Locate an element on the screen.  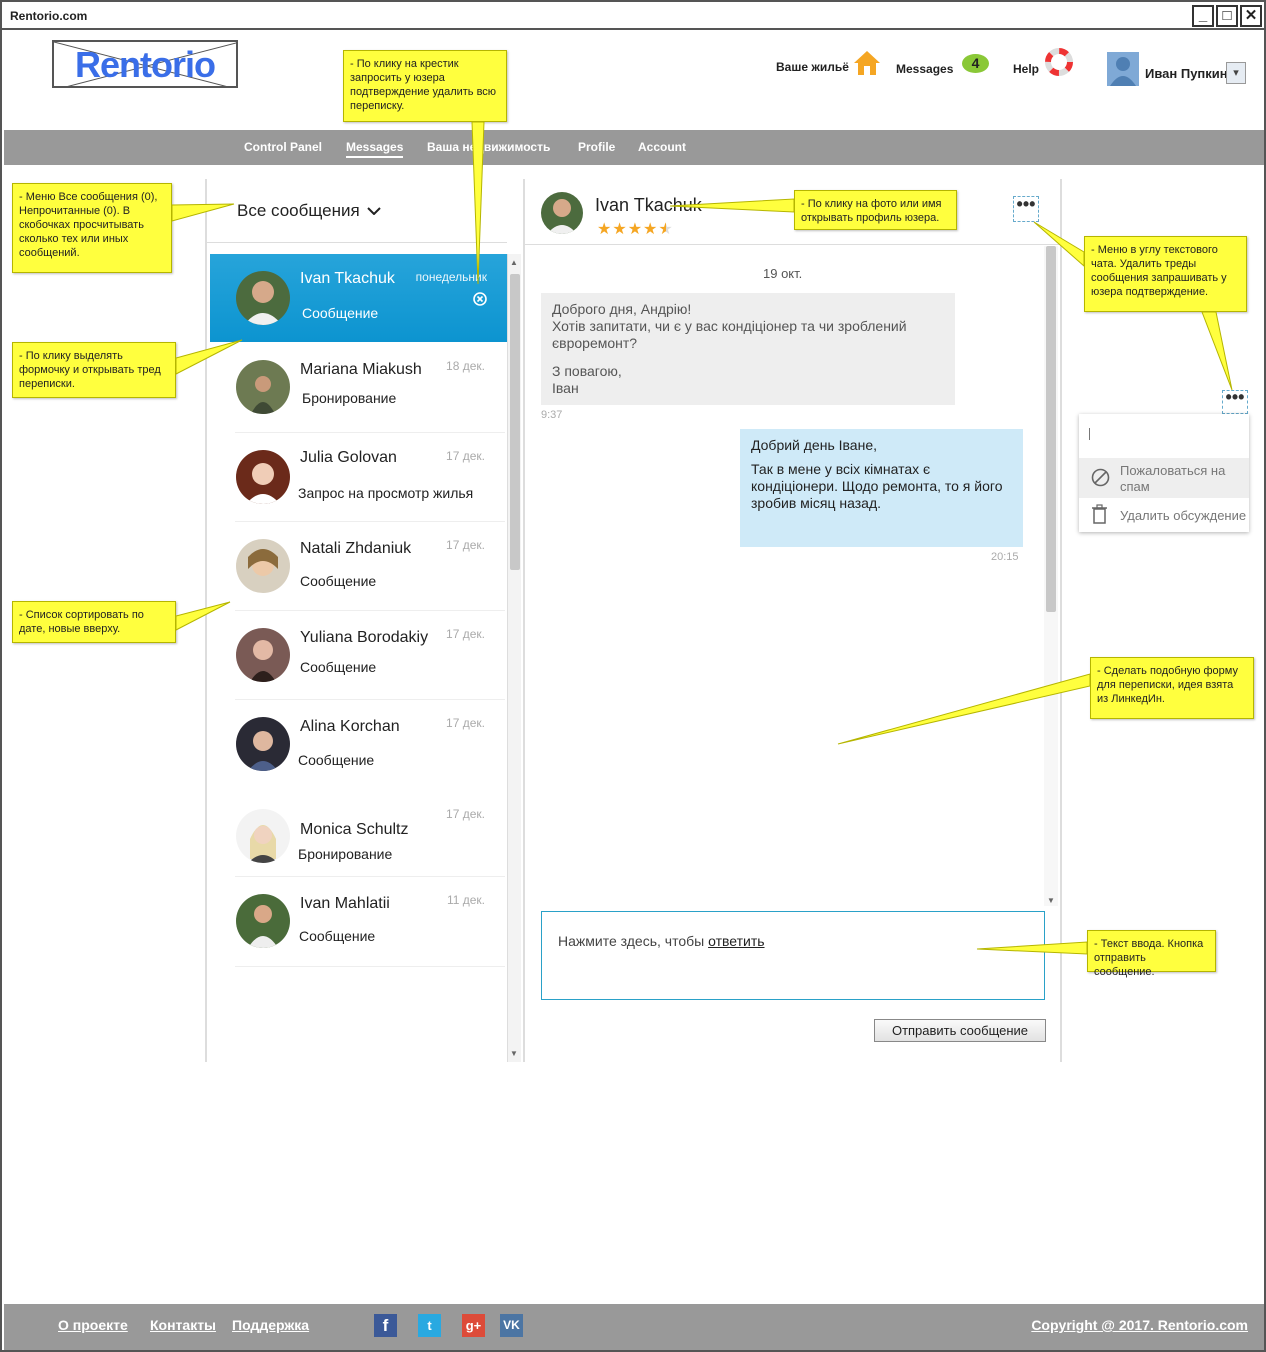
copyright: Copyright @ 2017. Rentorio.com is located at coordinates (1139, 1325).